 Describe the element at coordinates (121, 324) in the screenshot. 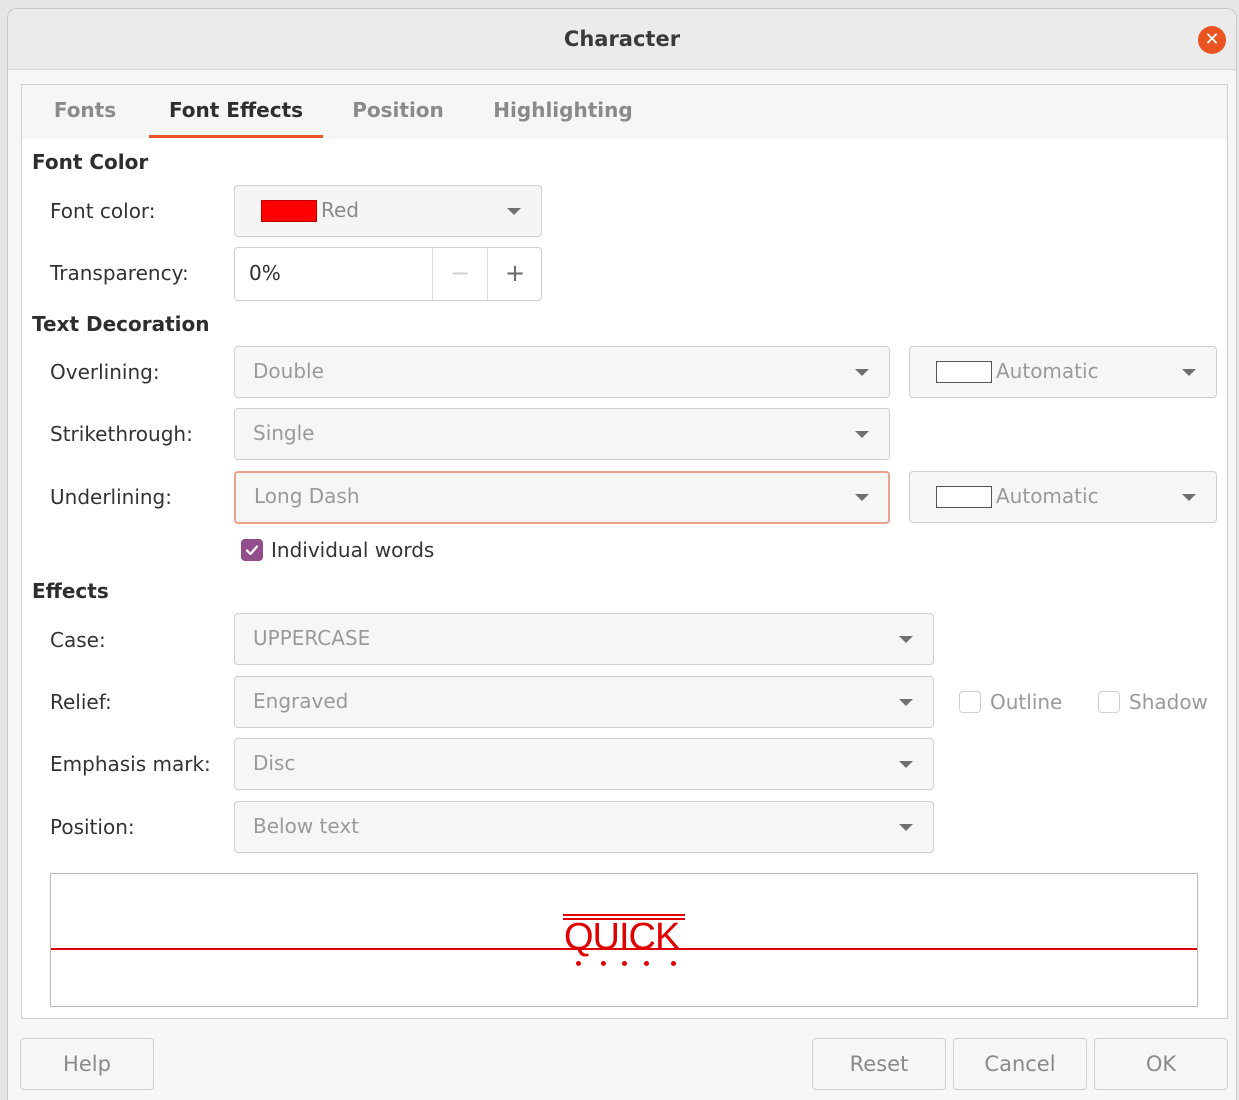

I see `text-decoration-heading: Text Decoration` at that location.